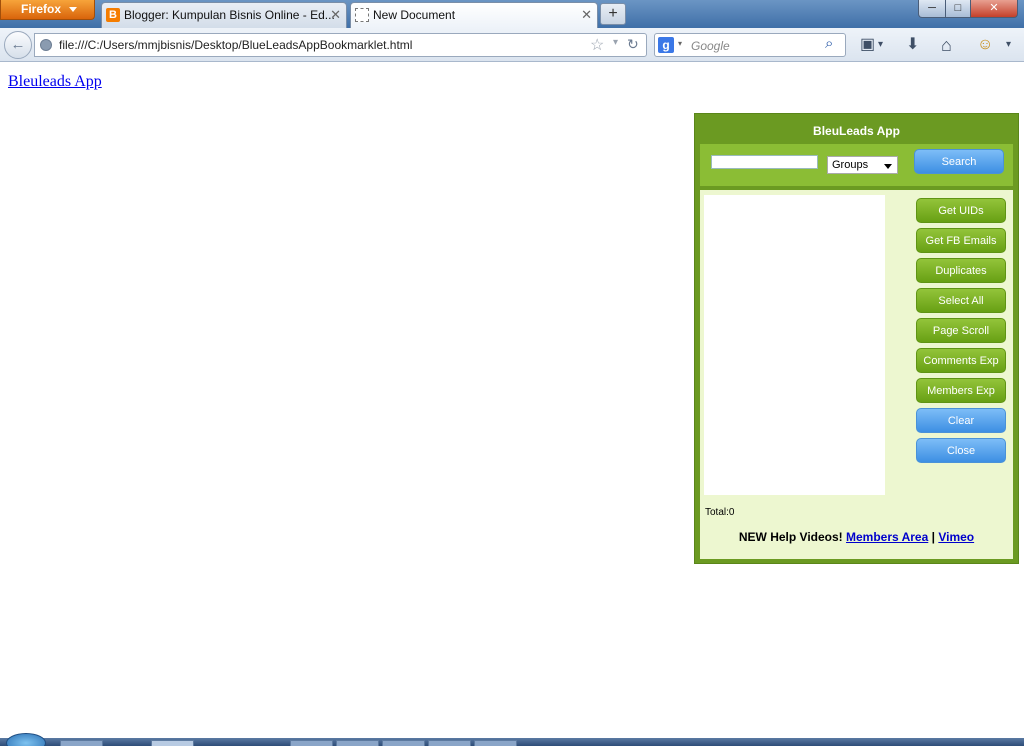 Image resolution: width=1024 pixels, height=746 pixels. Describe the element at coordinates (932, 9) in the screenshot. I see `minimize-button: ─` at that location.